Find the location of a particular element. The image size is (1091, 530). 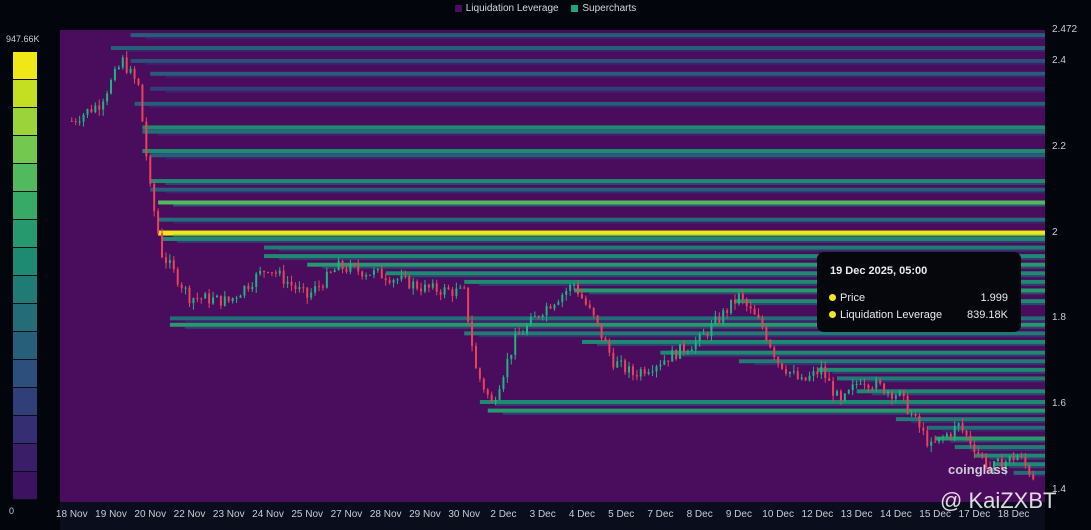

tooltip-label: Liquidation Leverage is located at coordinates (891, 315).